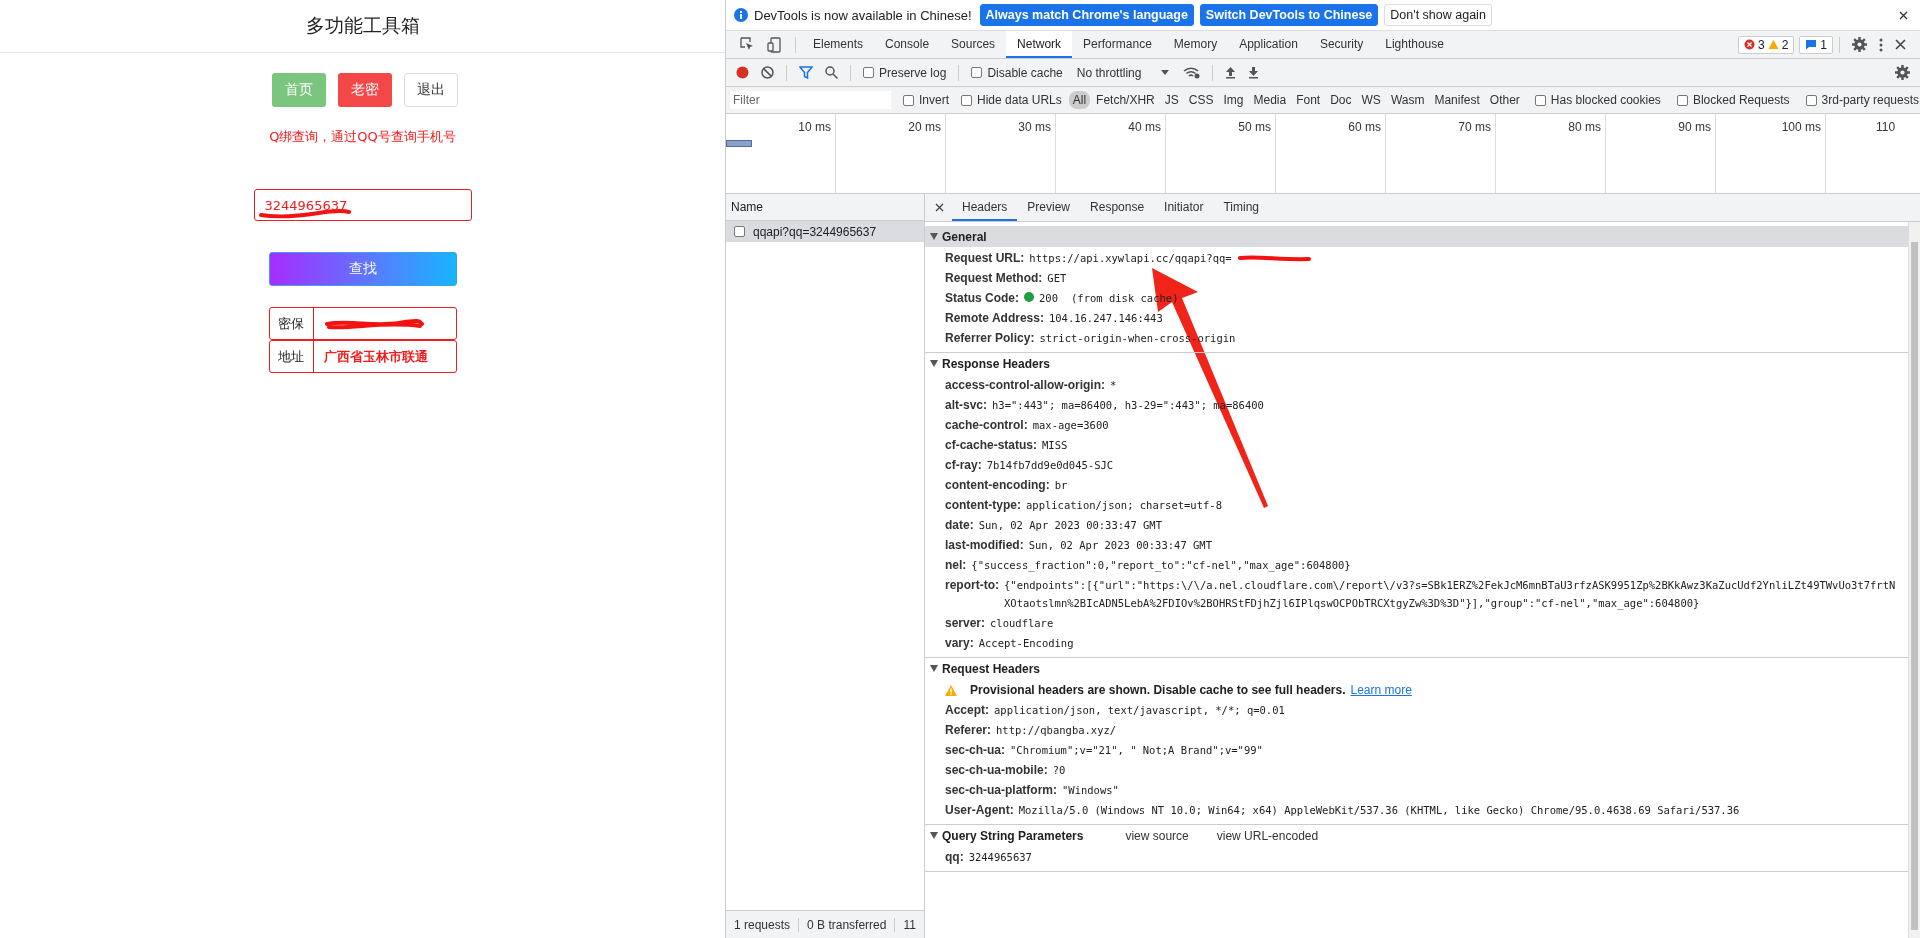 This screenshot has height=938, width=1920. Describe the element at coordinates (1504, 100) in the screenshot. I see `type-filter: Other` at that location.